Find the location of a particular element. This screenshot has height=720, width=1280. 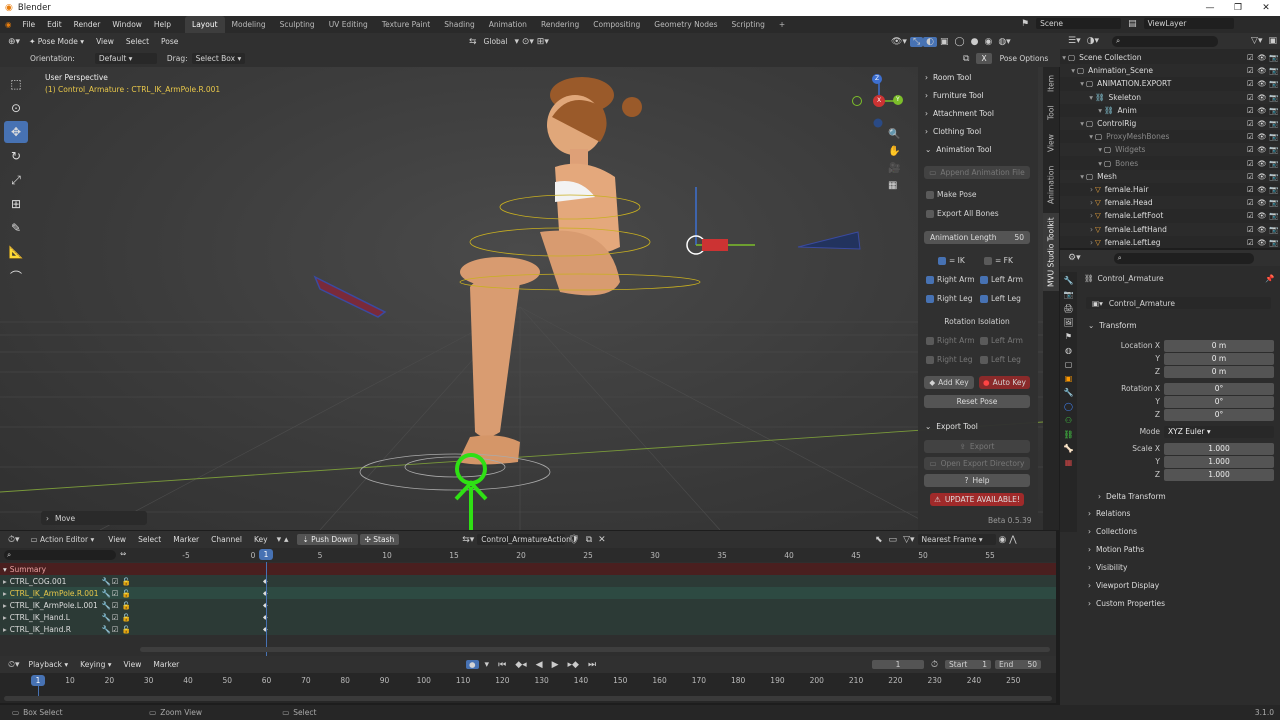

orientation-icon: ⇆ is located at coordinates (473, 42).